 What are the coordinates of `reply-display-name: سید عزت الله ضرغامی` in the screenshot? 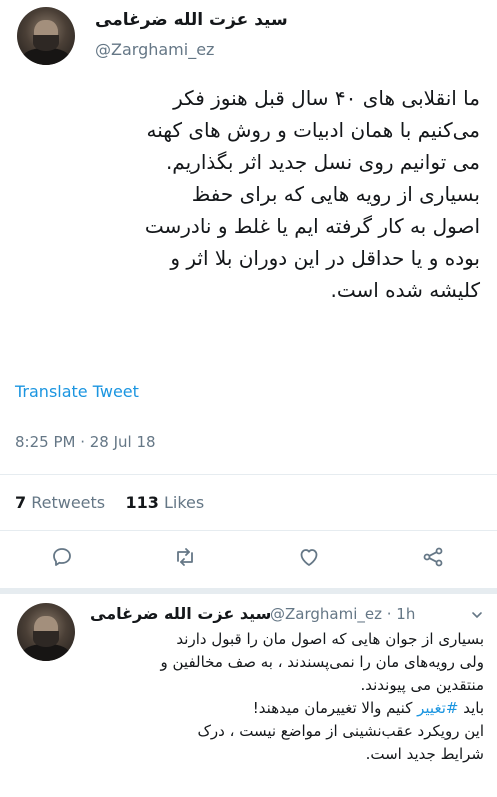 It's located at (180, 613).